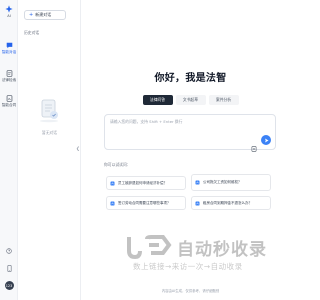 The image size is (320, 300). I want to click on new-chat-label: 新建对话, so click(43, 14).